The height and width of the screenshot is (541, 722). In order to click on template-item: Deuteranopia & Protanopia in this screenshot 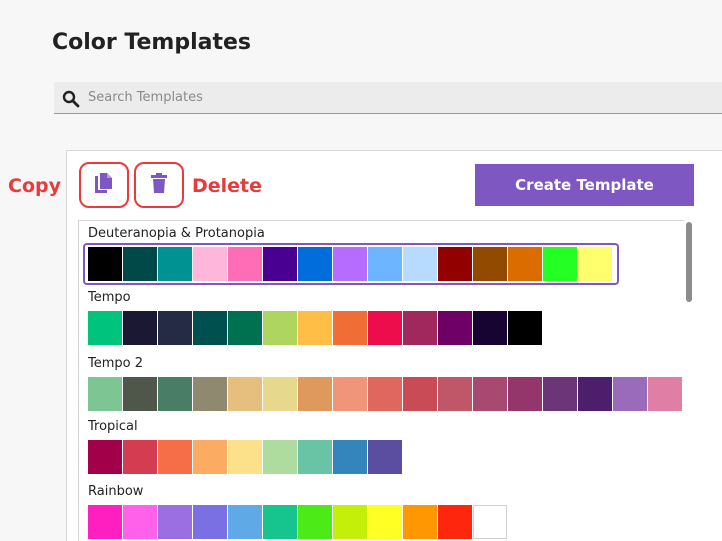, I will do `click(381, 254)`.